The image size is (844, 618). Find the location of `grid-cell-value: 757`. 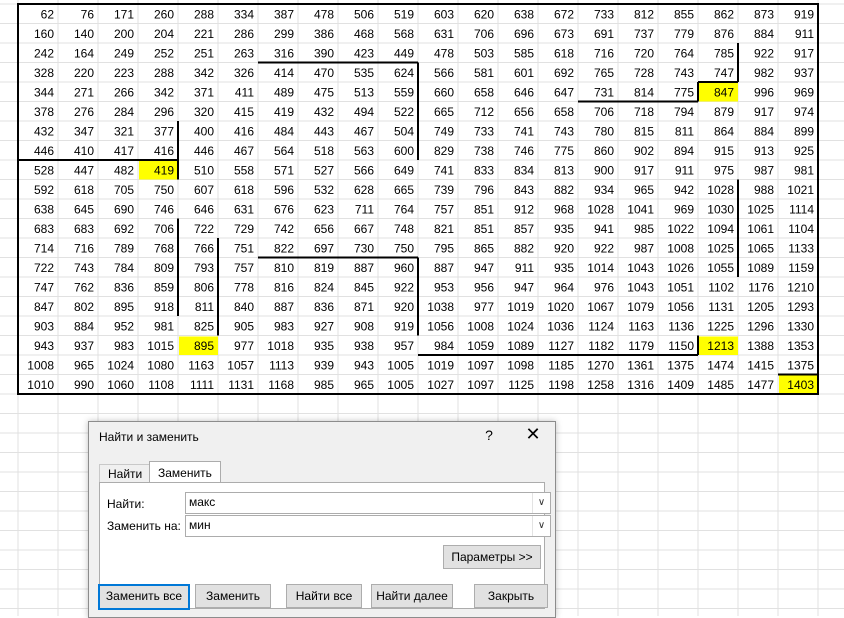

grid-cell-value: 757 is located at coordinates (444, 210).